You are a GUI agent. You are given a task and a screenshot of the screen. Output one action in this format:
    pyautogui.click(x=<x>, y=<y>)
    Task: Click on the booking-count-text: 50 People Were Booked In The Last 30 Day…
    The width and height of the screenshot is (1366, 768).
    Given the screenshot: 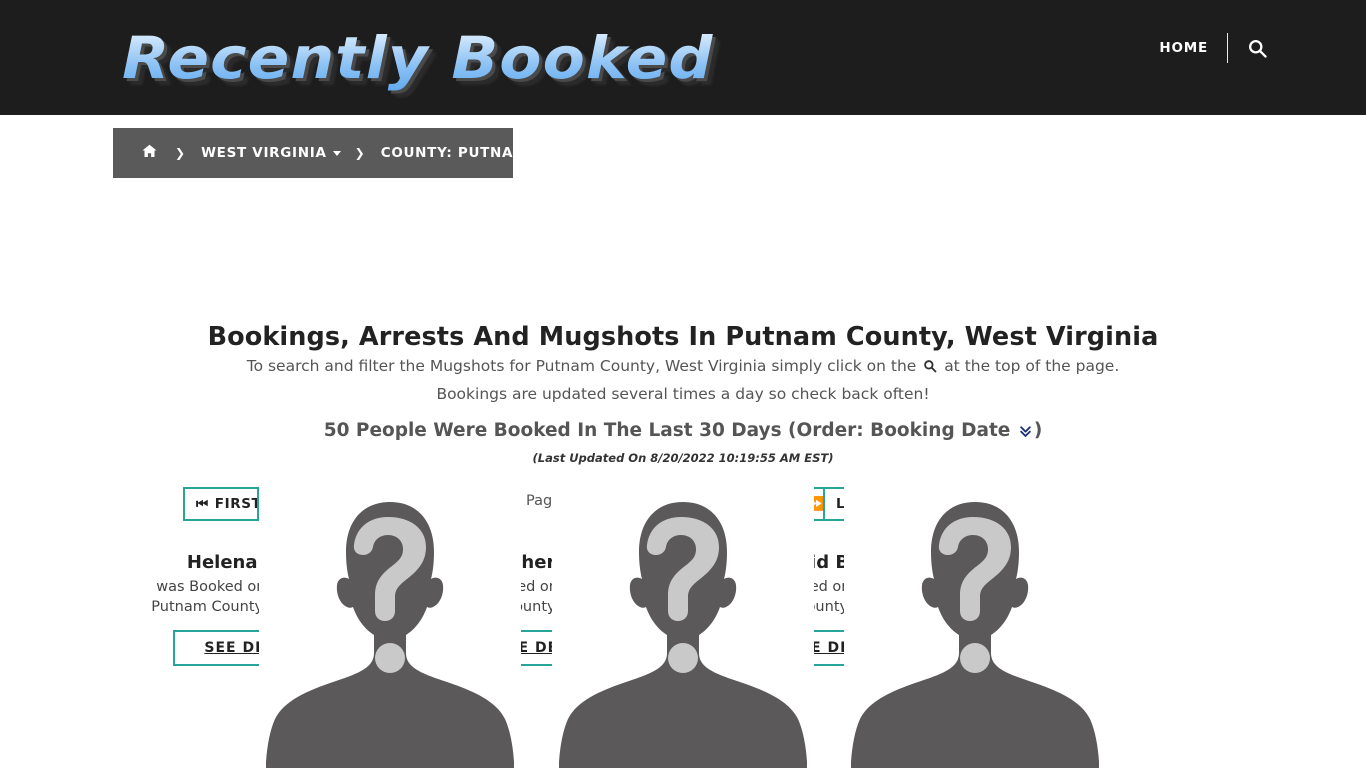 What is the action you would take?
    pyautogui.click(x=667, y=430)
    